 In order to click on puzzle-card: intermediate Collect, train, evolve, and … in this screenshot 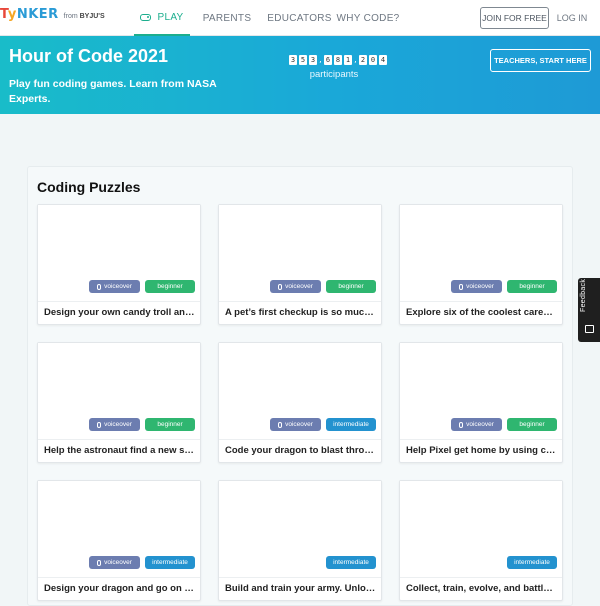, I will do `click(481, 540)`.